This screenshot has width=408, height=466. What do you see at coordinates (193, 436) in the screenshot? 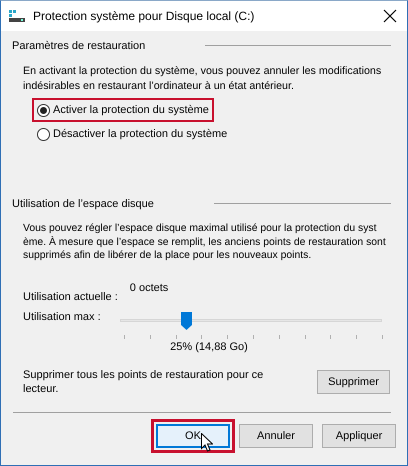
I see `ok-button: OK` at bounding box center [193, 436].